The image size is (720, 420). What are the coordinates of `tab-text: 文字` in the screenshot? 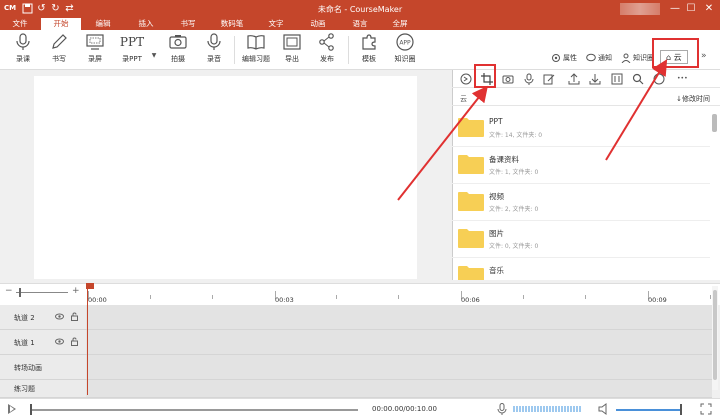 It's located at (276, 24).